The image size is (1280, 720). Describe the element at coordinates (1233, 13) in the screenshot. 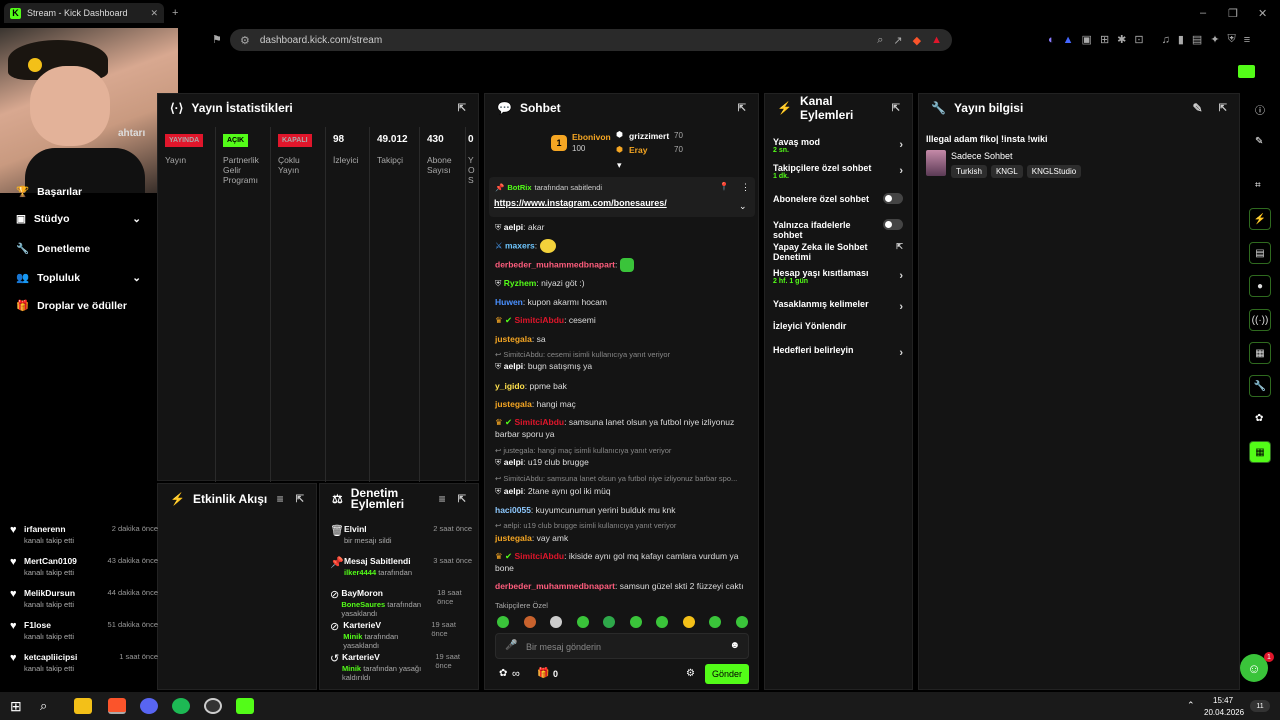

I see `maximize-icon: ❐` at that location.